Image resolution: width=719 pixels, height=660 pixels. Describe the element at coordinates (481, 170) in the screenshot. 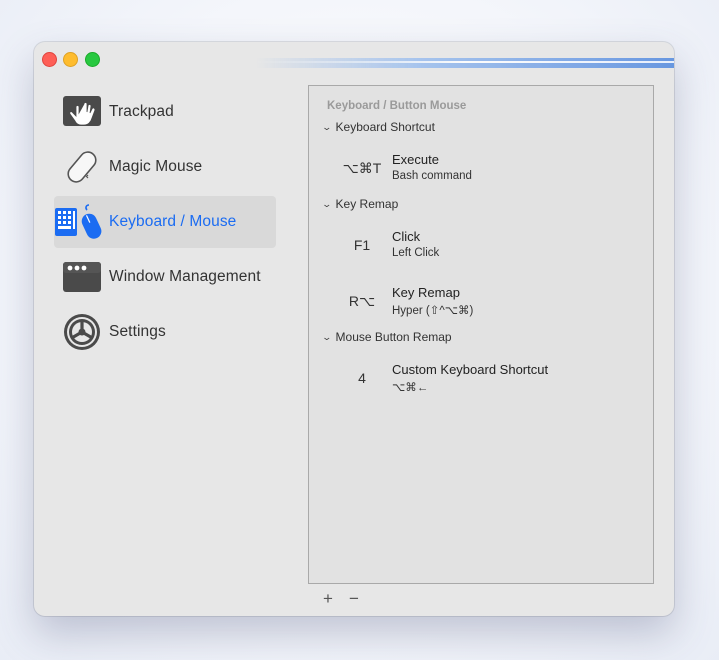

I see `list-item: ⌥⌘T Execute Bash command` at that location.